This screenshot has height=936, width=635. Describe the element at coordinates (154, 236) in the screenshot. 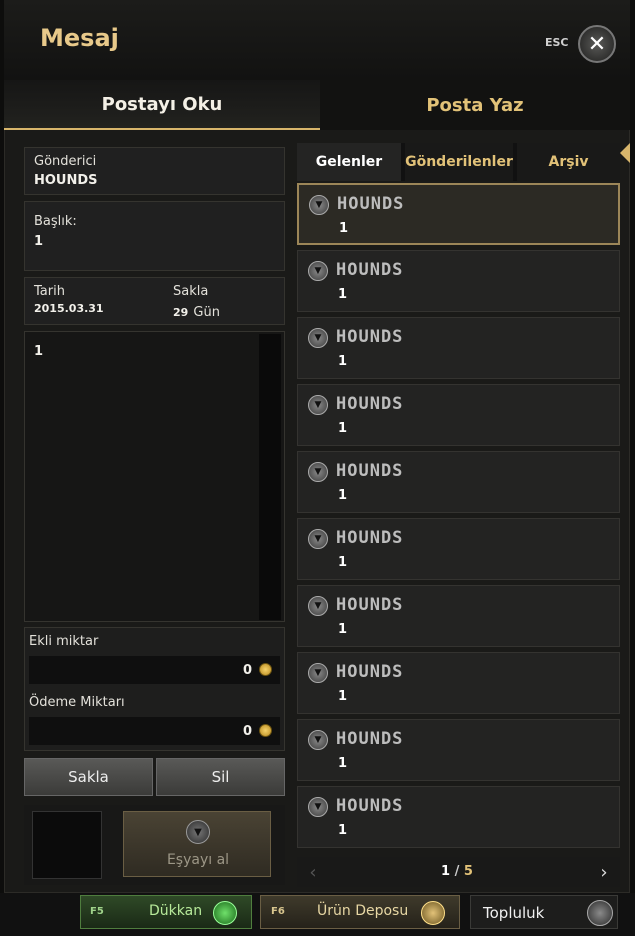

I see `subject-box: Başlık: 1` at that location.